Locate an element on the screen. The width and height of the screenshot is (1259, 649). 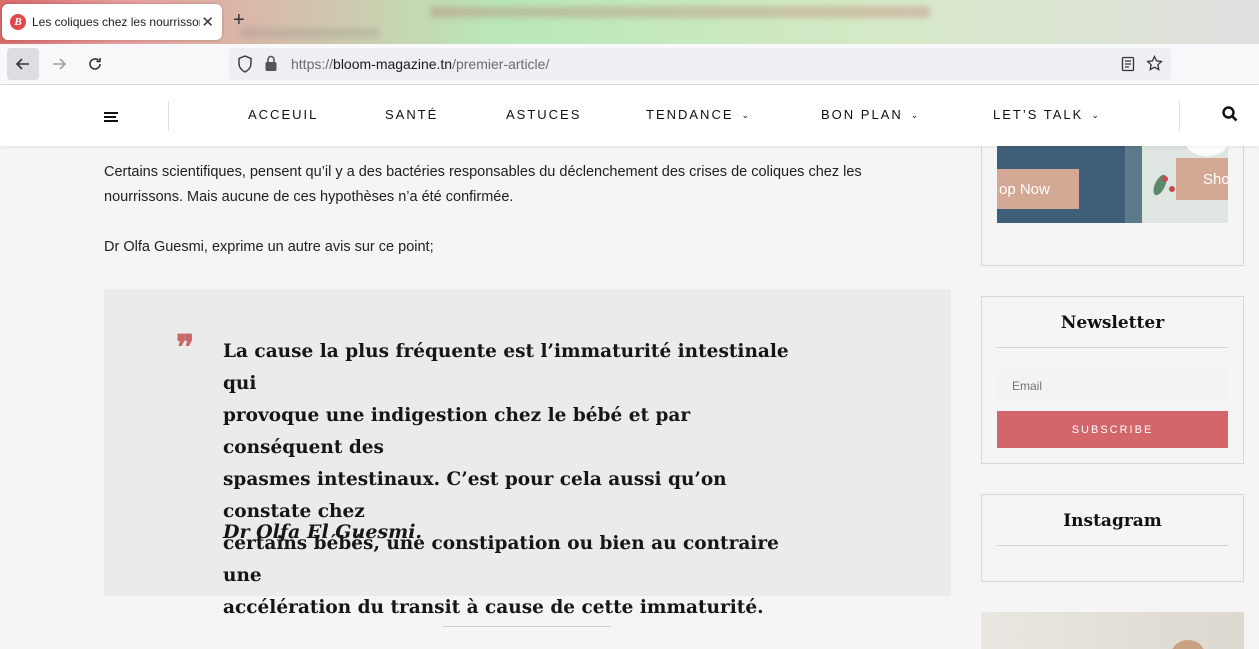
nav-item-tendance: TENDANCE ⌄ is located at coordinates (697, 114).